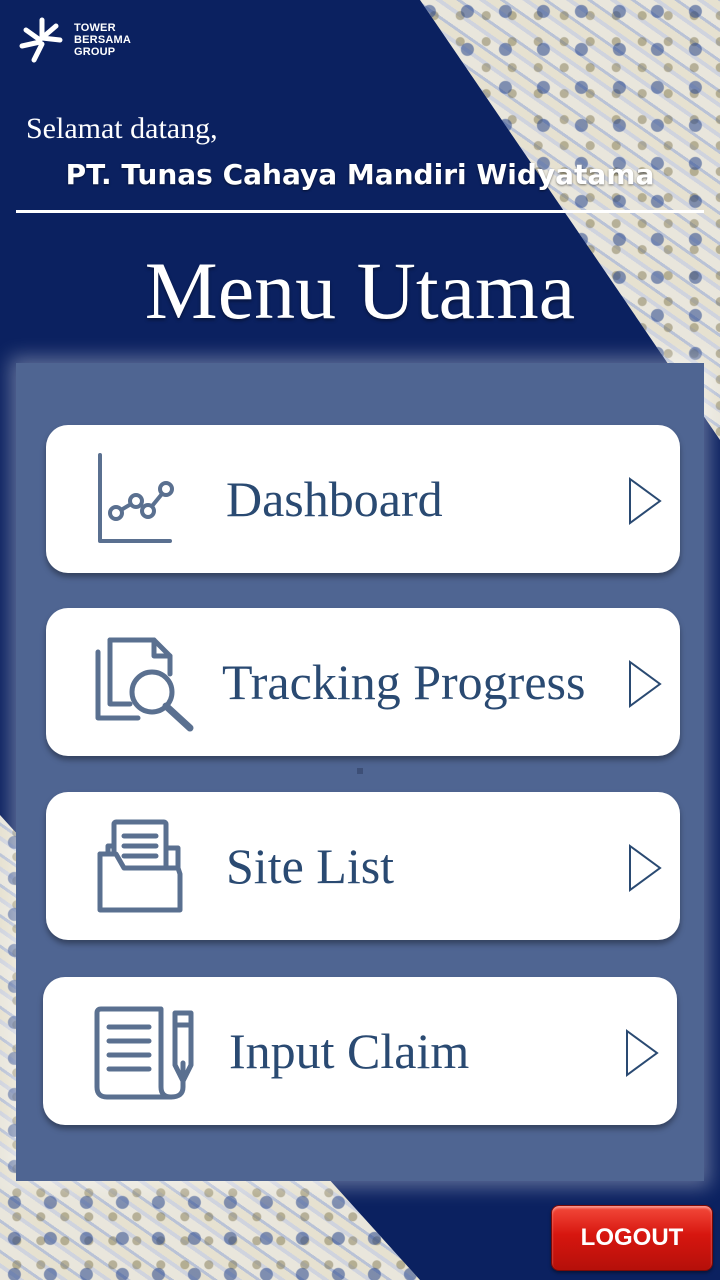 This screenshot has width=720, height=1280. What do you see at coordinates (310, 866) in the screenshot?
I see `menu-item-label: Site List` at bounding box center [310, 866].